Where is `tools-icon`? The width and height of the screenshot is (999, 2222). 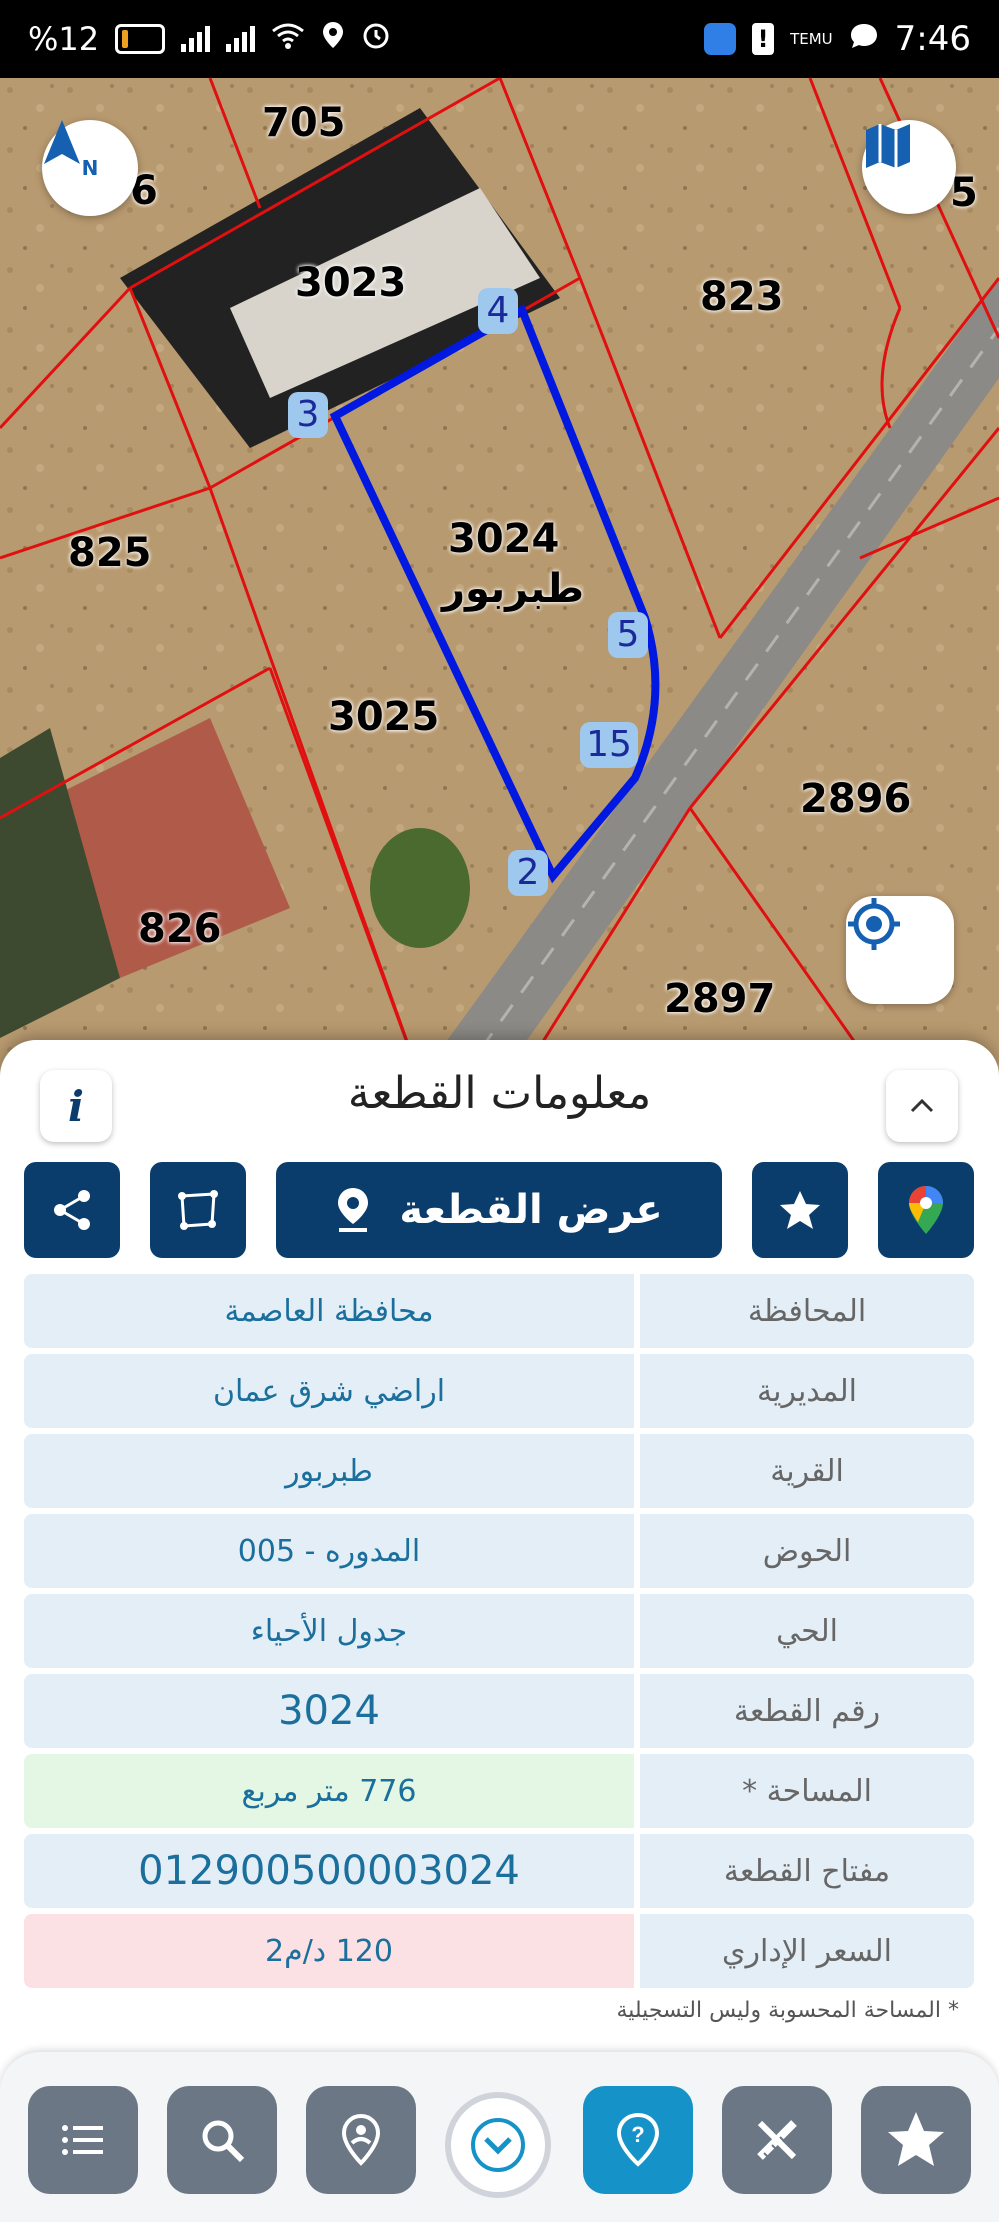
tools-icon is located at coordinates (777, 2140).